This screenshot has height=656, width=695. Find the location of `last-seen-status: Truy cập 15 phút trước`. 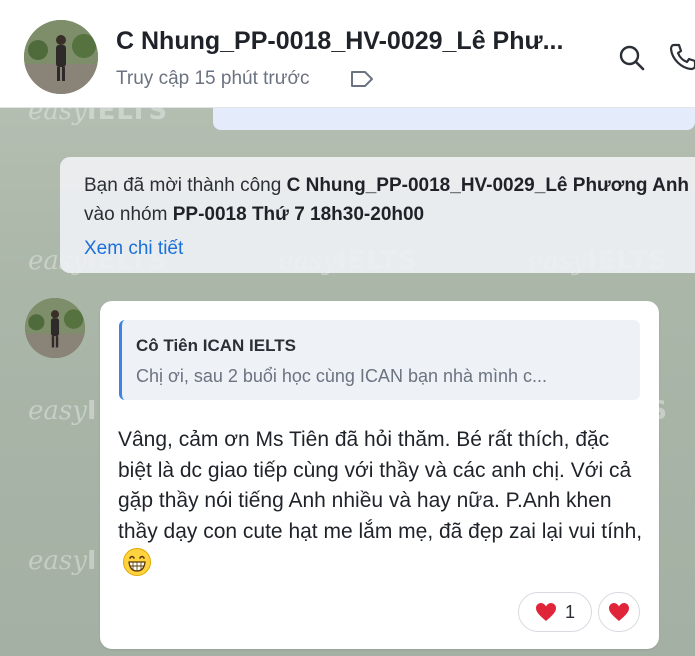

last-seen-status: Truy cập 15 phút trước is located at coordinates (213, 78).